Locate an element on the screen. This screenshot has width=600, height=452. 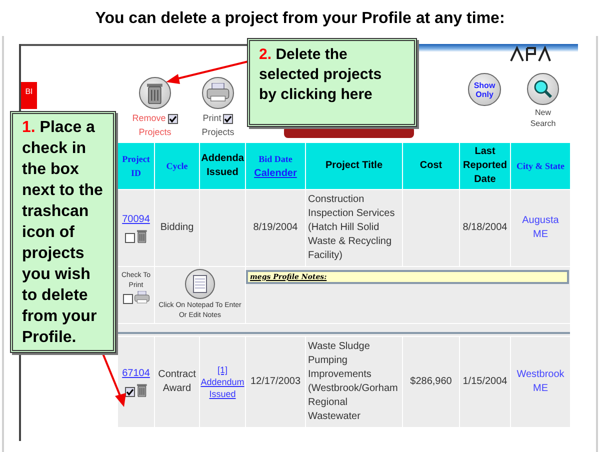
new-search-label: New Search is located at coordinates (543, 118).